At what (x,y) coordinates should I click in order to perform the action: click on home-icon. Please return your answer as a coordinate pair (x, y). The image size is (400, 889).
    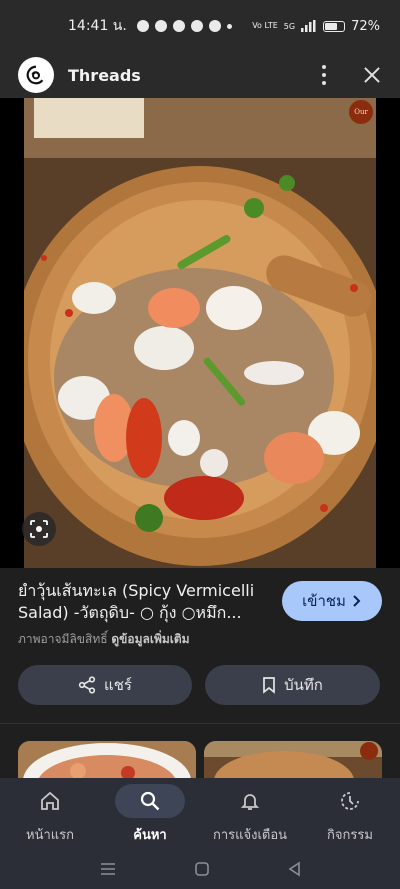
    Looking at the image, I should click on (50, 801).